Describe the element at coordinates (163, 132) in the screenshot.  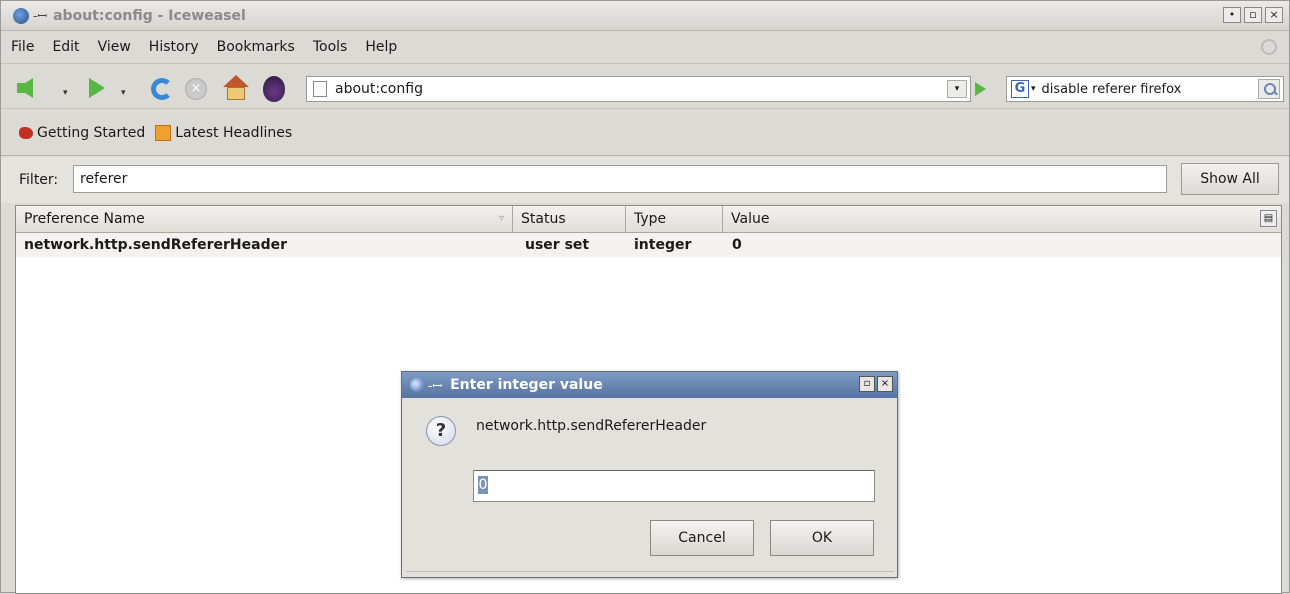
I see `rss-feed-icon` at that location.